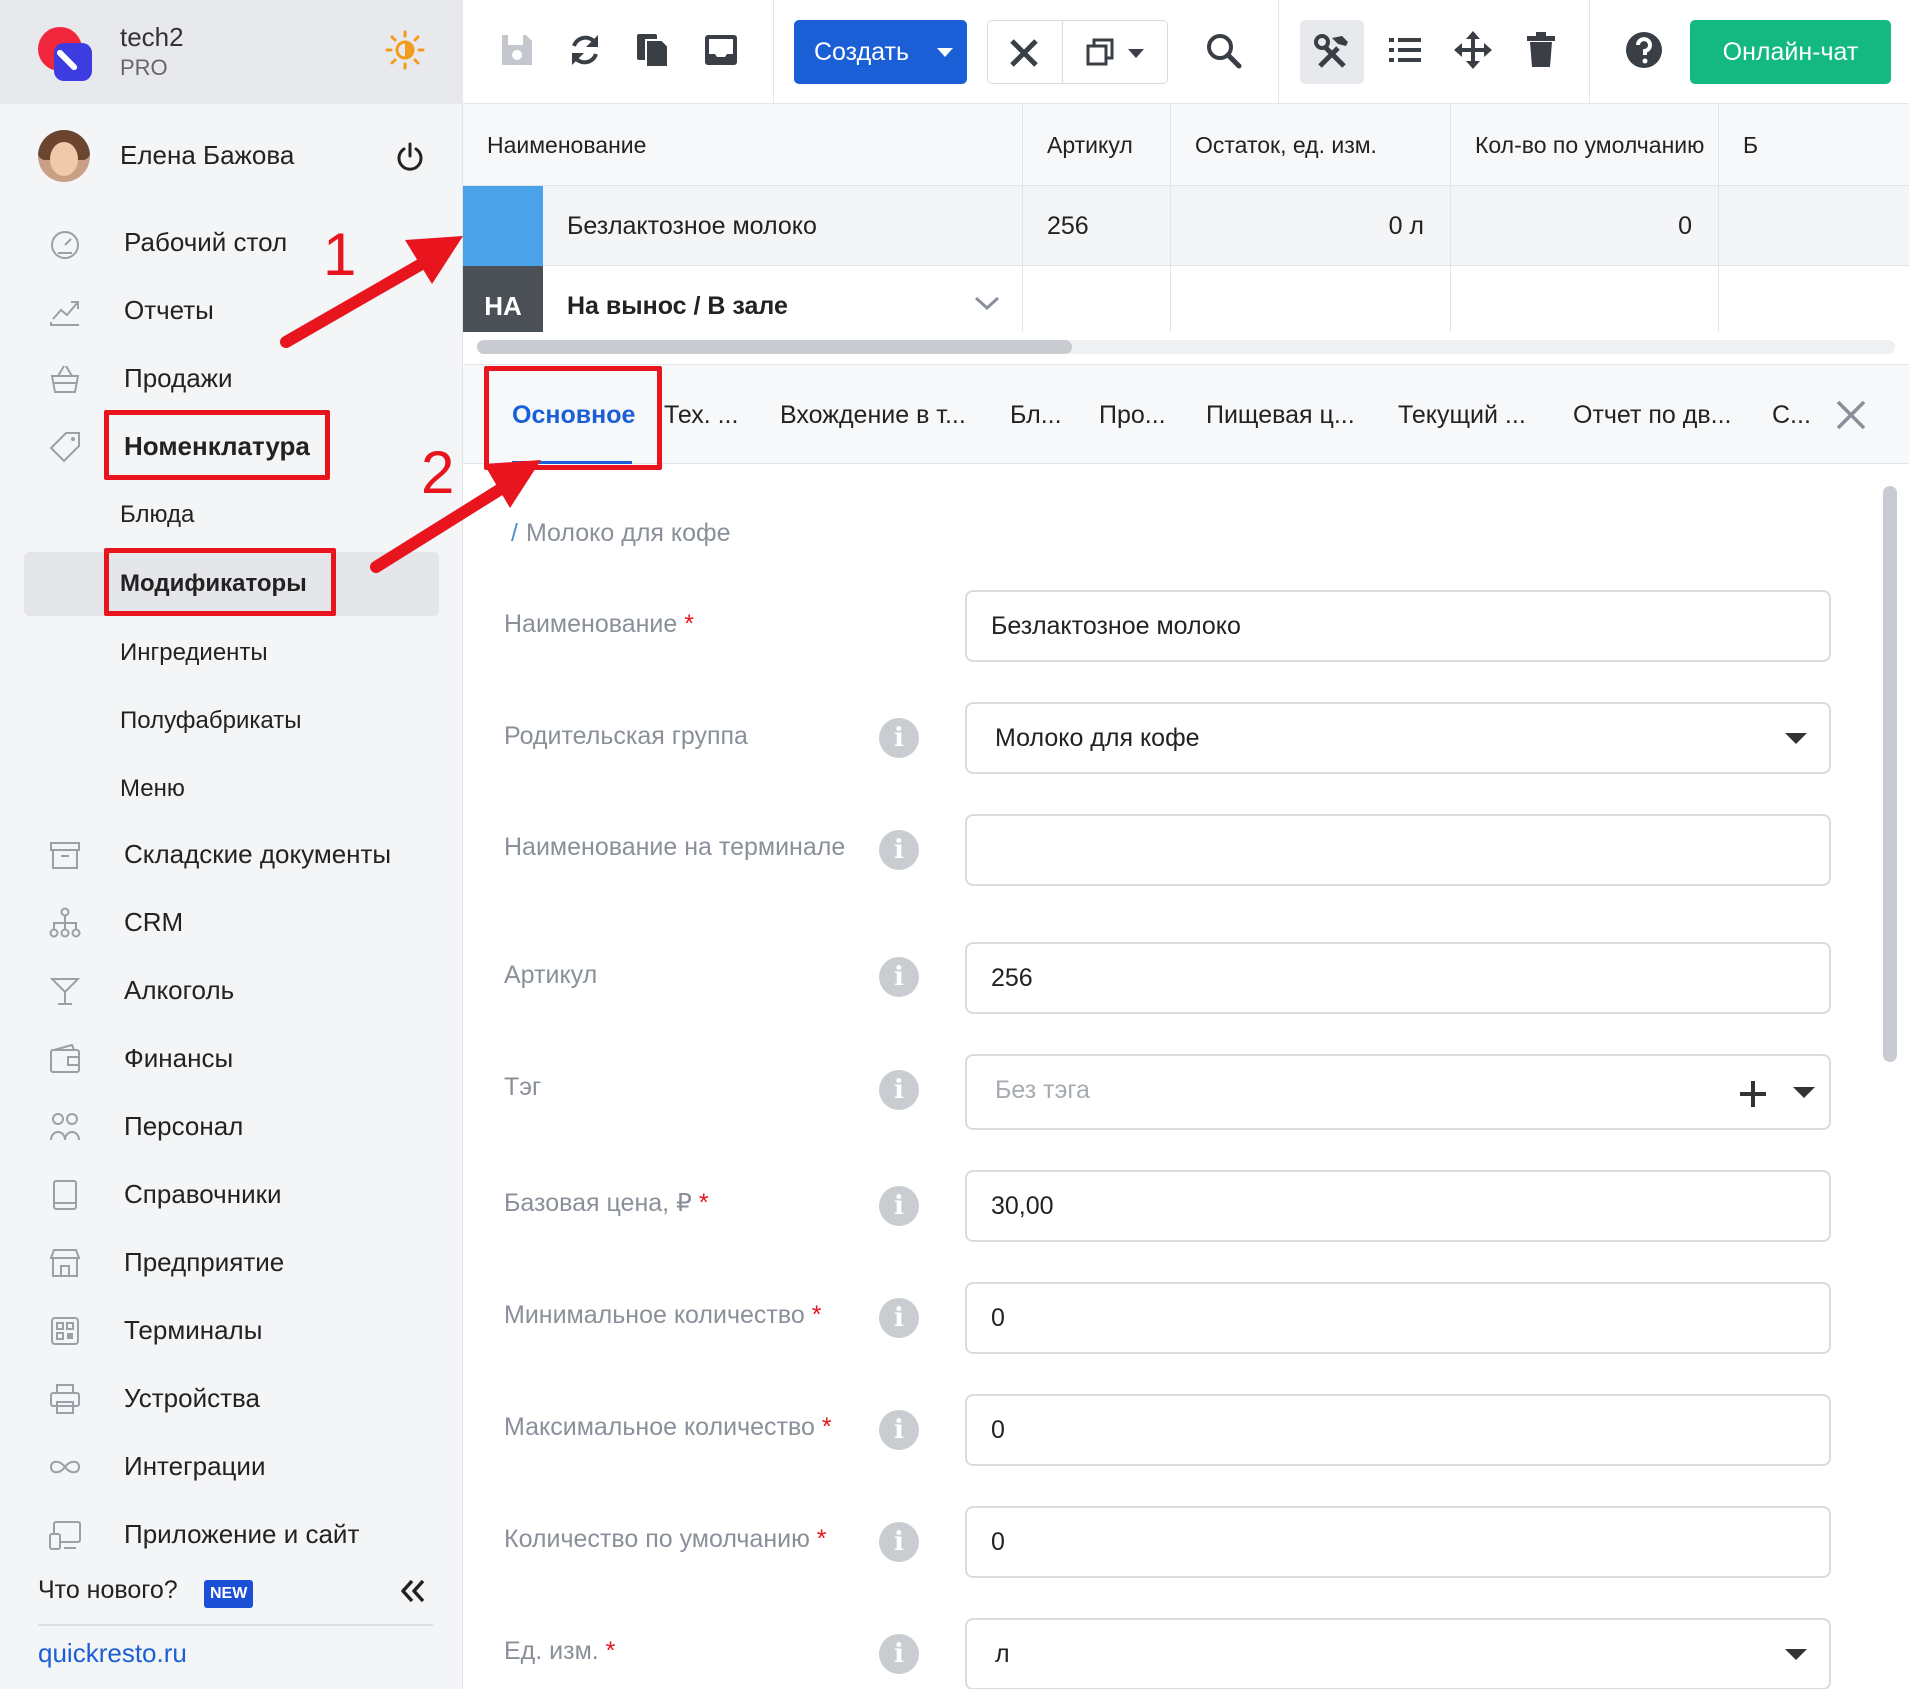 Image resolution: width=1909 pixels, height=1689 pixels. What do you see at coordinates (1405, 50) in the screenshot?
I see `list-icon` at bounding box center [1405, 50].